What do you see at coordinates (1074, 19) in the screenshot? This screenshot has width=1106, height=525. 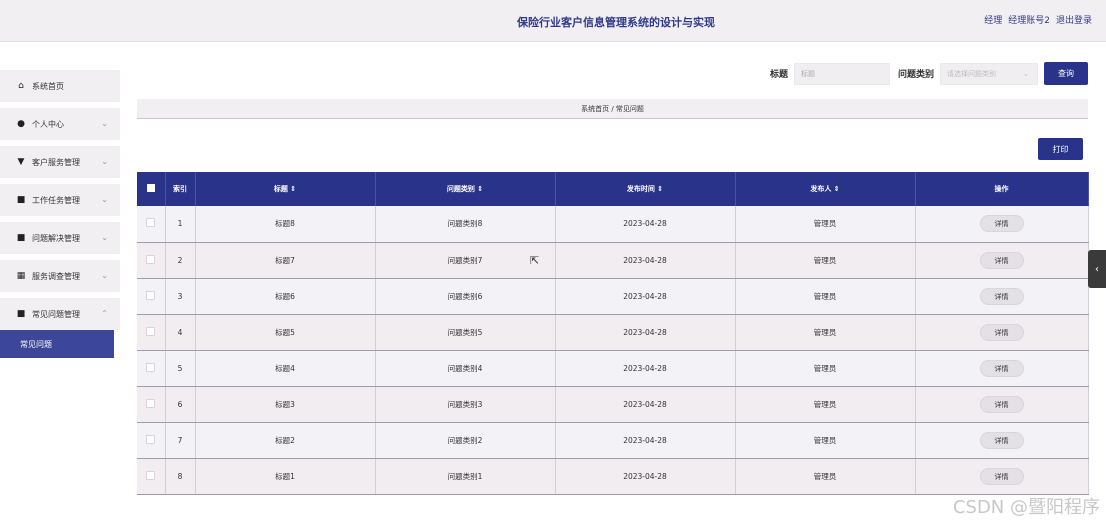 I see `logout-link: 退出登录` at bounding box center [1074, 19].